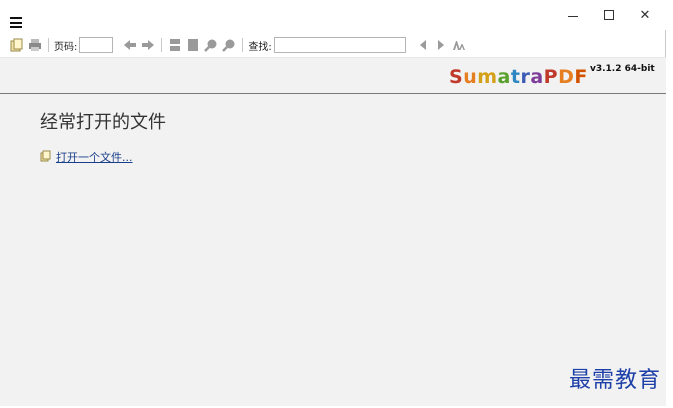 The image size is (673, 408). I want to click on watermark: 最需教育, so click(614, 380).